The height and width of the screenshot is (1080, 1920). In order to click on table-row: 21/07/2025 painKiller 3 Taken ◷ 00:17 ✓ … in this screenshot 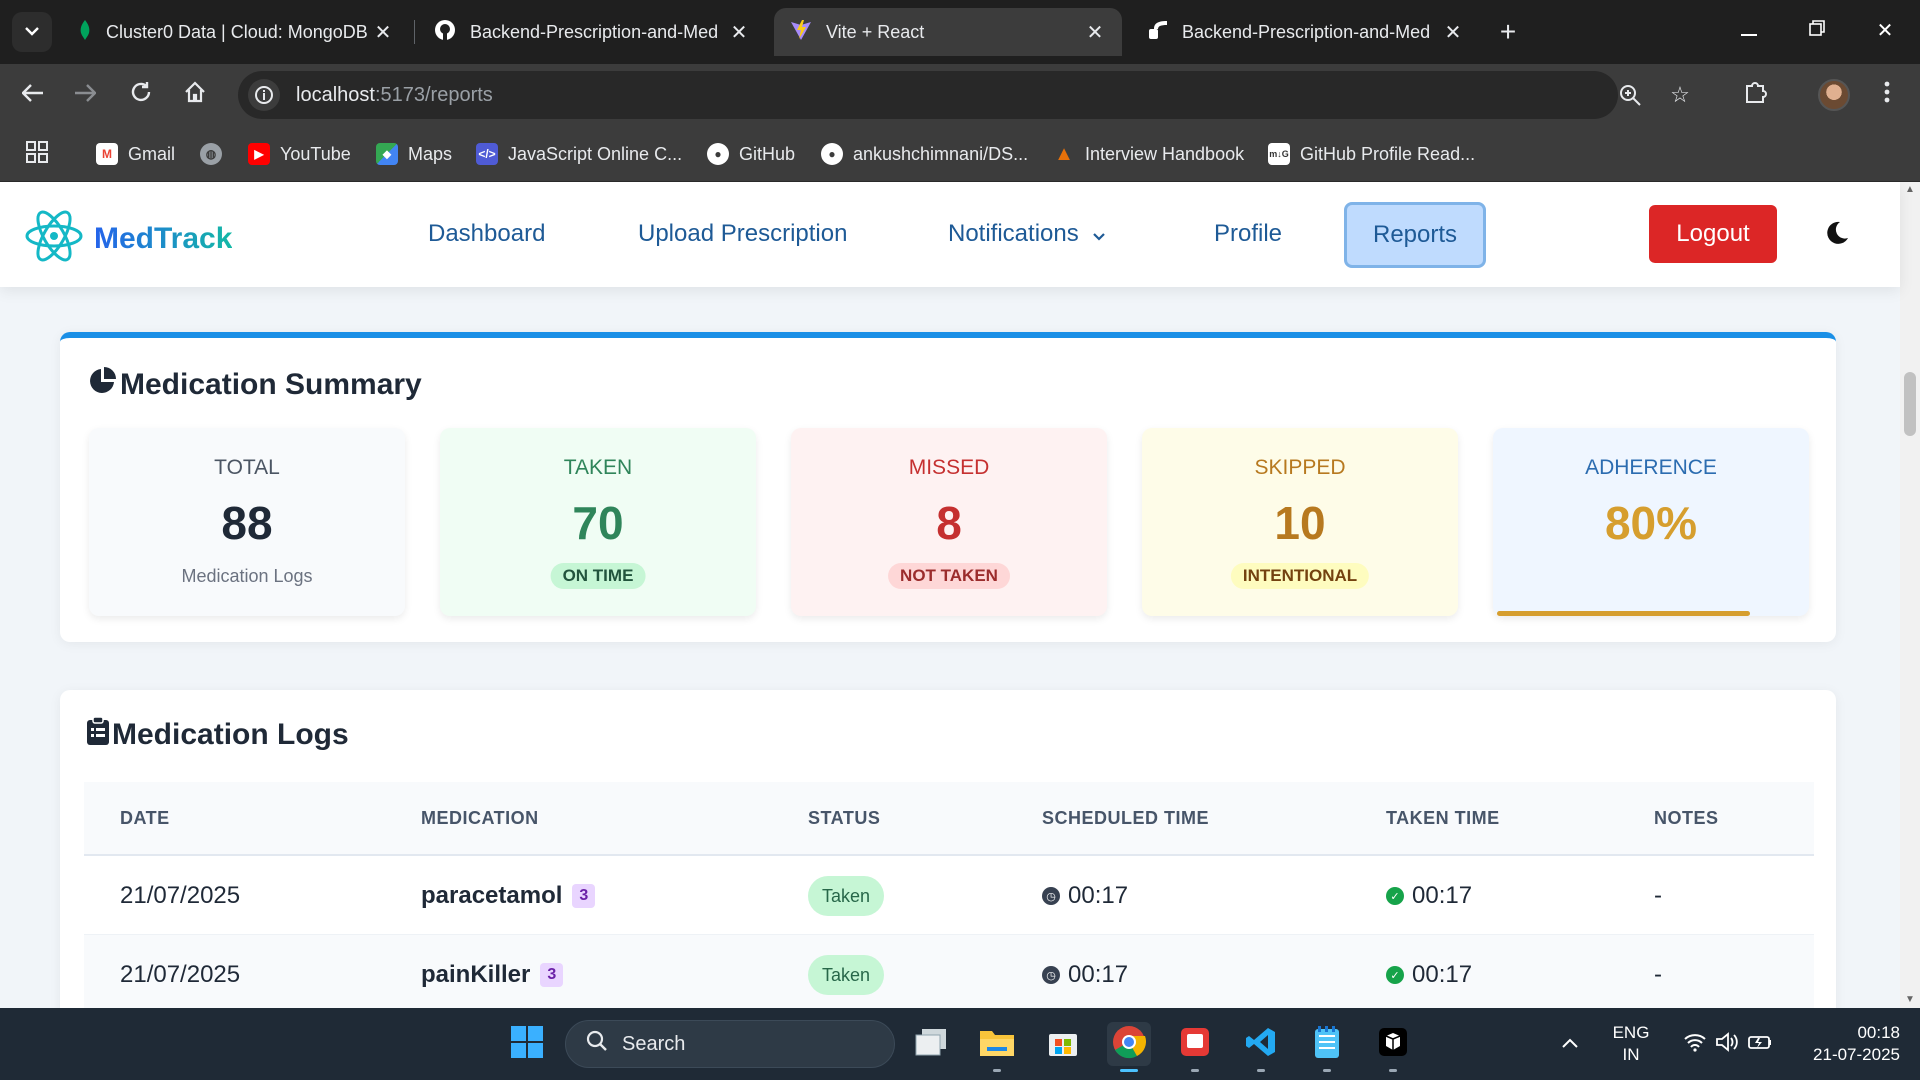, I will do `click(949, 971)`.